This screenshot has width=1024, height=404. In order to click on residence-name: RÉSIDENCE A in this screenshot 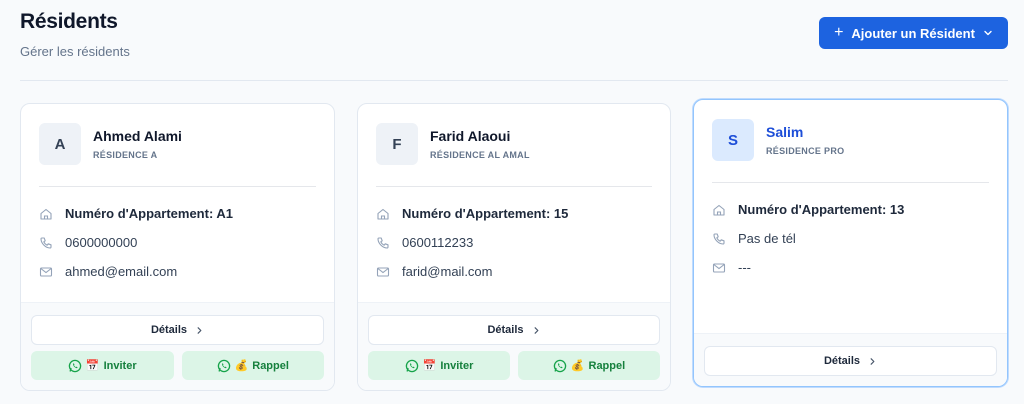, I will do `click(125, 155)`.